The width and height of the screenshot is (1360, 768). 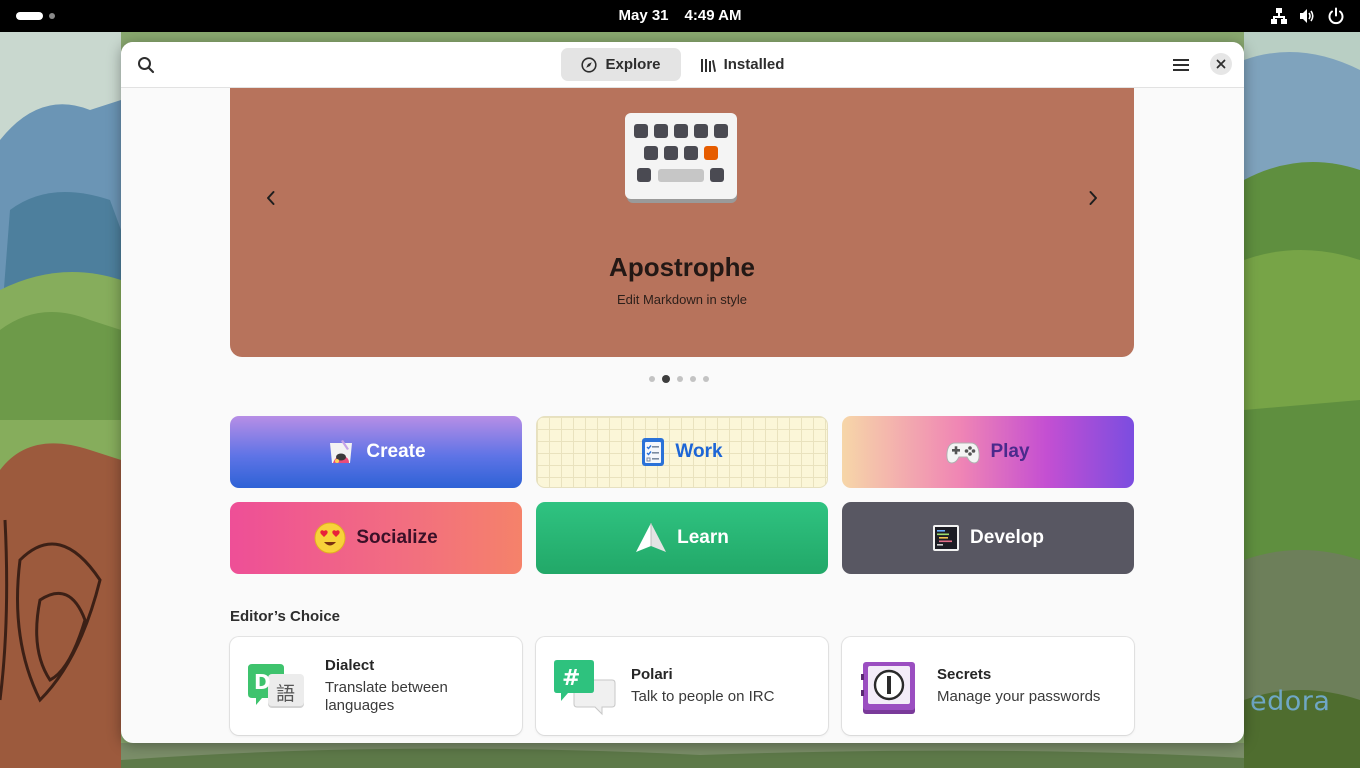 What do you see at coordinates (396, 451) in the screenshot?
I see `category-create-label: Create` at bounding box center [396, 451].